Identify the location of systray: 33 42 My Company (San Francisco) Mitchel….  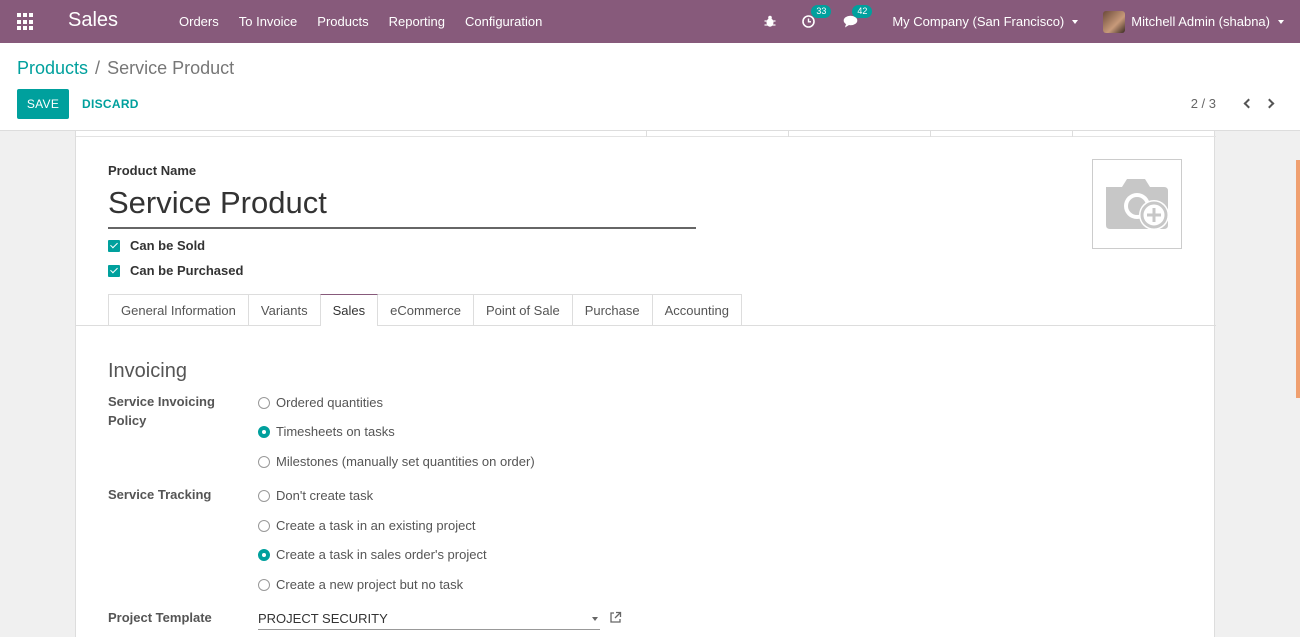
(1032, 21).